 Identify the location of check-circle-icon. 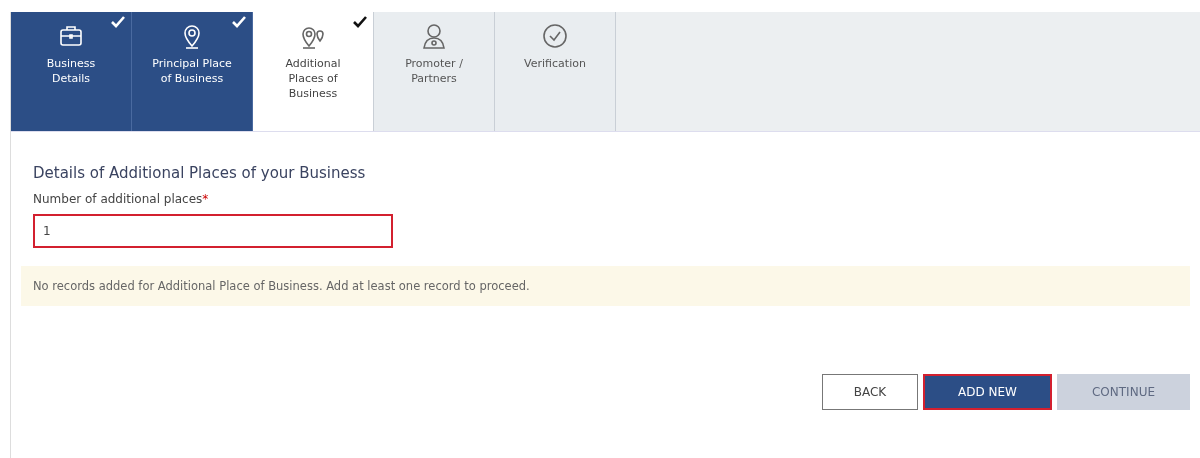
(555, 36).